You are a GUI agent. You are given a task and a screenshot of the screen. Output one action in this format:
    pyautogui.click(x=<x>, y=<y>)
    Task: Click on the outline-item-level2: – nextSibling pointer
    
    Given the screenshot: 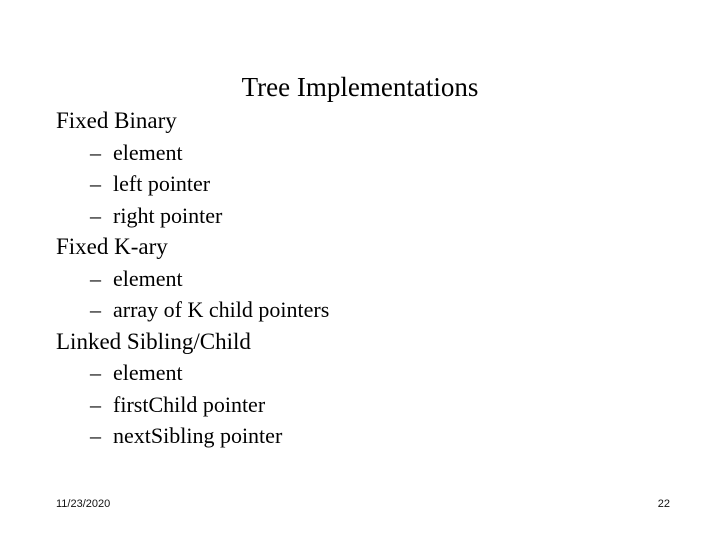 What is the action you would take?
    pyautogui.click(x=366, y=436)
    